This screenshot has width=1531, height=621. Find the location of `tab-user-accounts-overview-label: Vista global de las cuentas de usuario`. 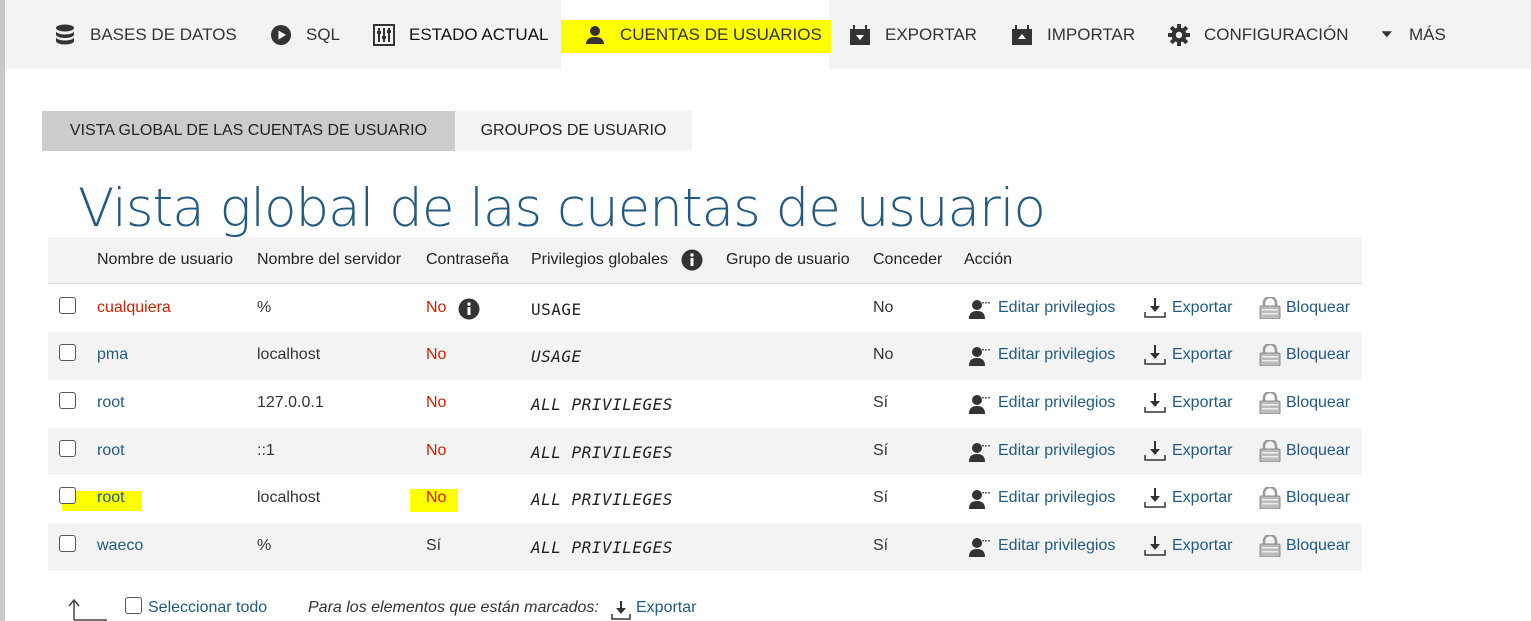

tab-user-accounts-overview-label: Vista global de las cuentas de usuario is located at coordinates (248, 130).